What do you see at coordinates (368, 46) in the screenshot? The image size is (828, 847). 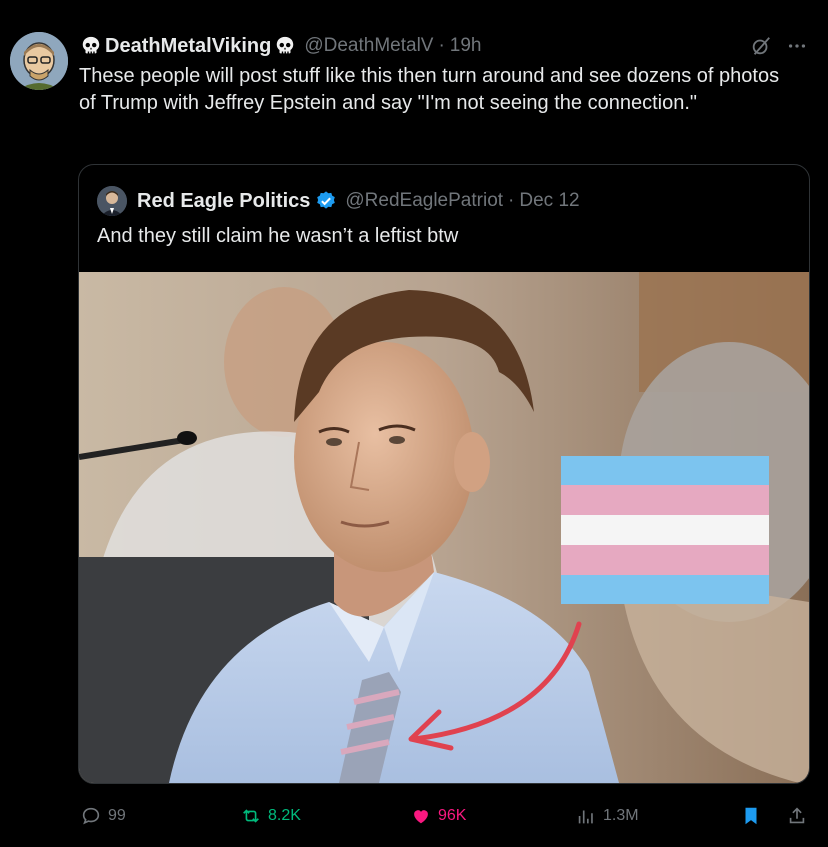 I see `author-handle: @DeathMetalV` at bounding box center [368, 46].